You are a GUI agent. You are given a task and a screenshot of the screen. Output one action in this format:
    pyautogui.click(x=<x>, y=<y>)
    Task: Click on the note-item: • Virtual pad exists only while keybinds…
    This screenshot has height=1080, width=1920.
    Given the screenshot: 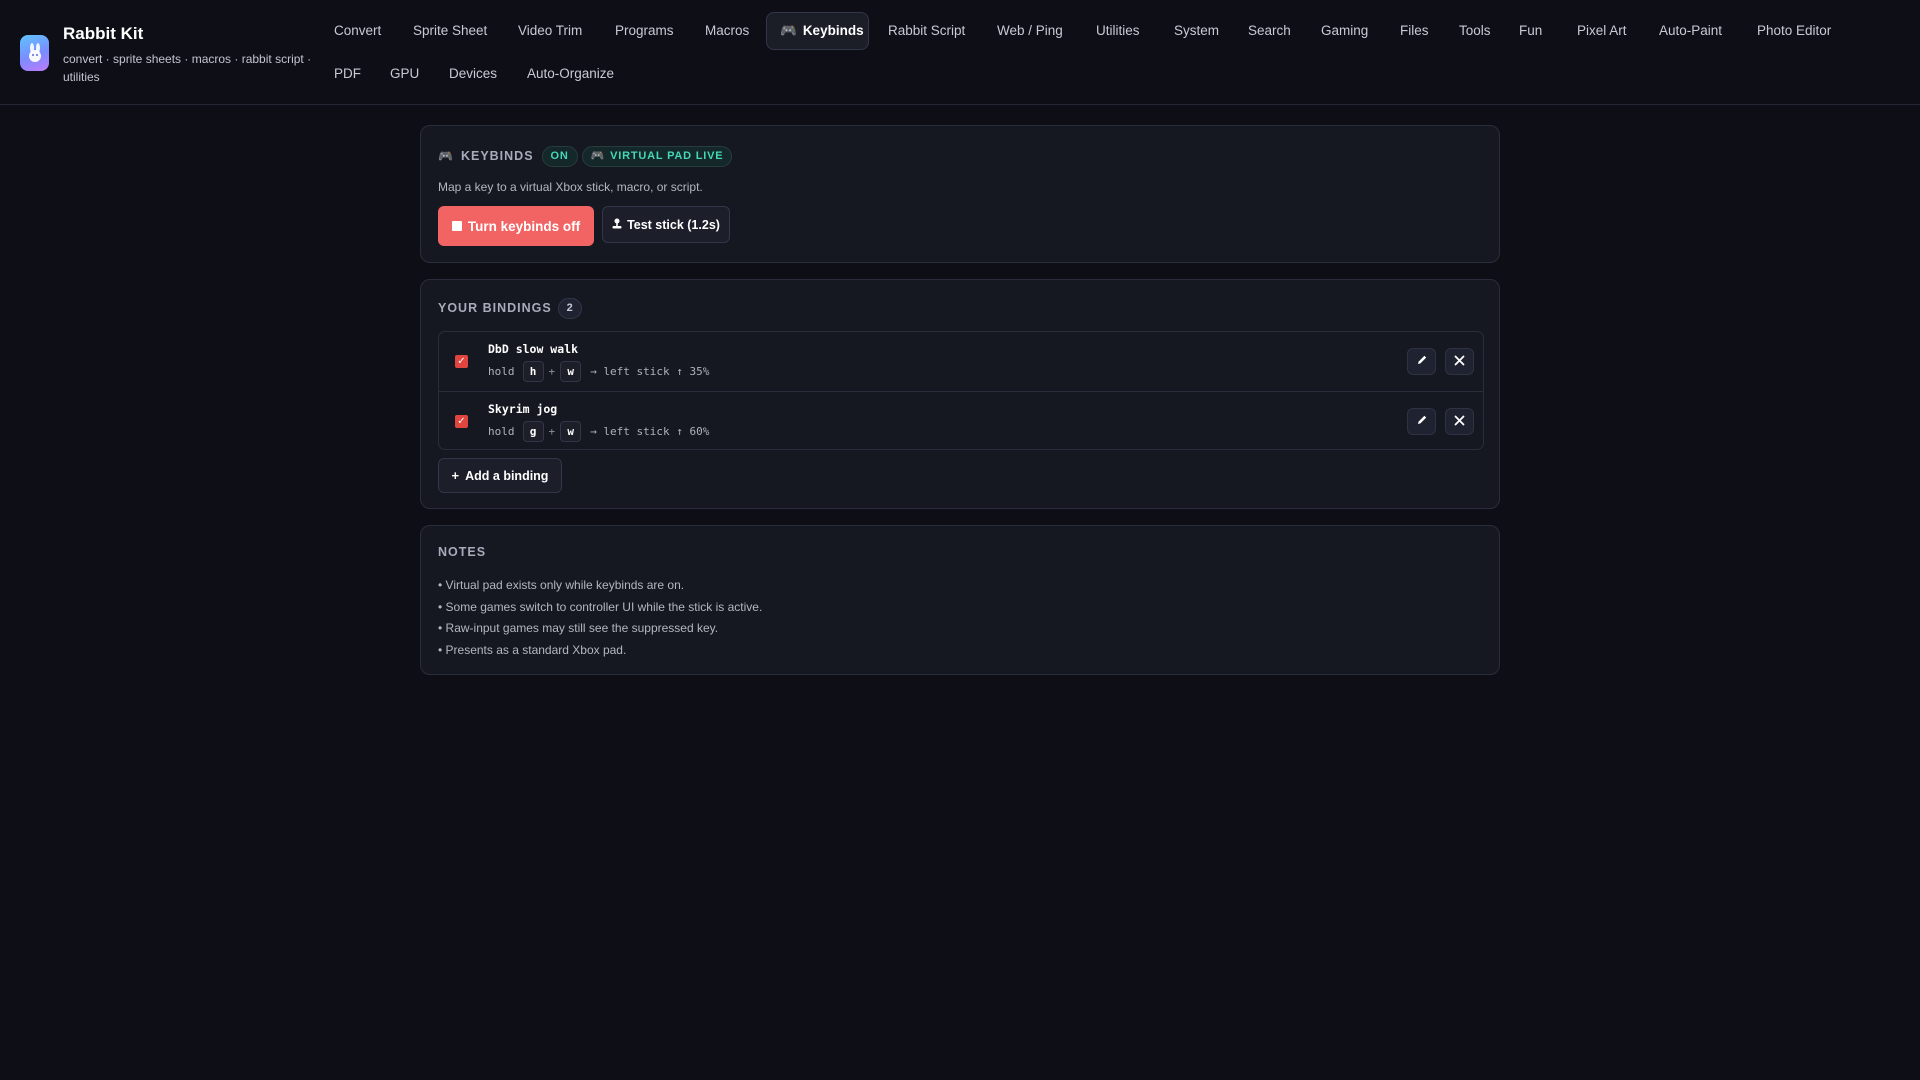 What is the action you would take?
    pyautogui.click(x=561, y=585)
    